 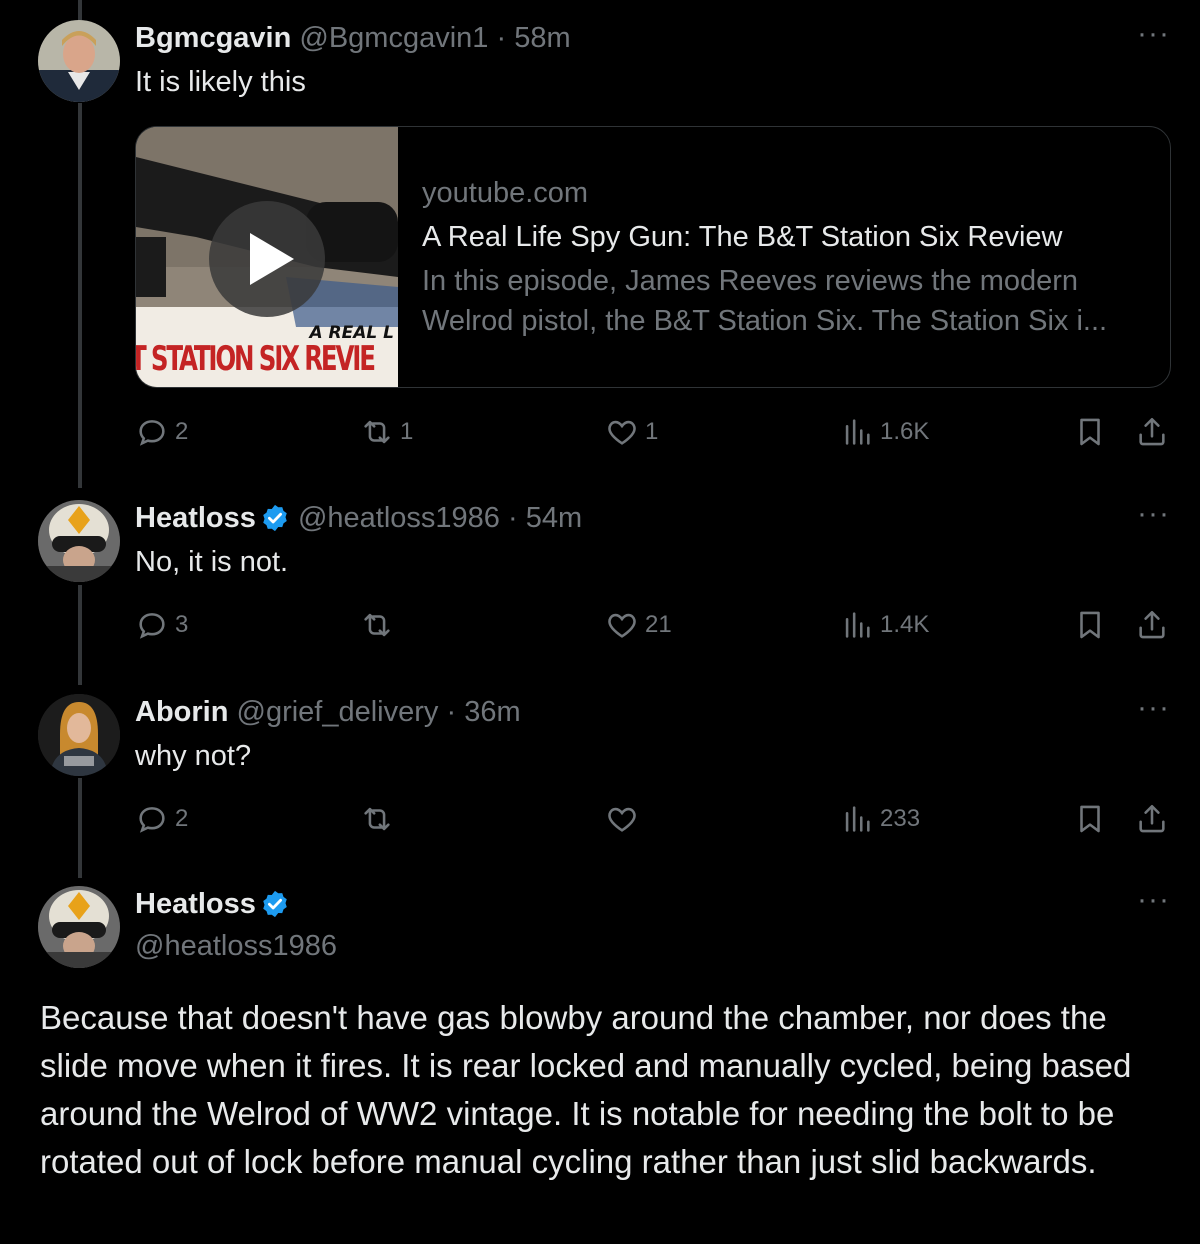 What do you see at coordinates (213, 38) in the screenshot?
I see `author-name: Bgmcgavin` at bounding box center [213, 38].